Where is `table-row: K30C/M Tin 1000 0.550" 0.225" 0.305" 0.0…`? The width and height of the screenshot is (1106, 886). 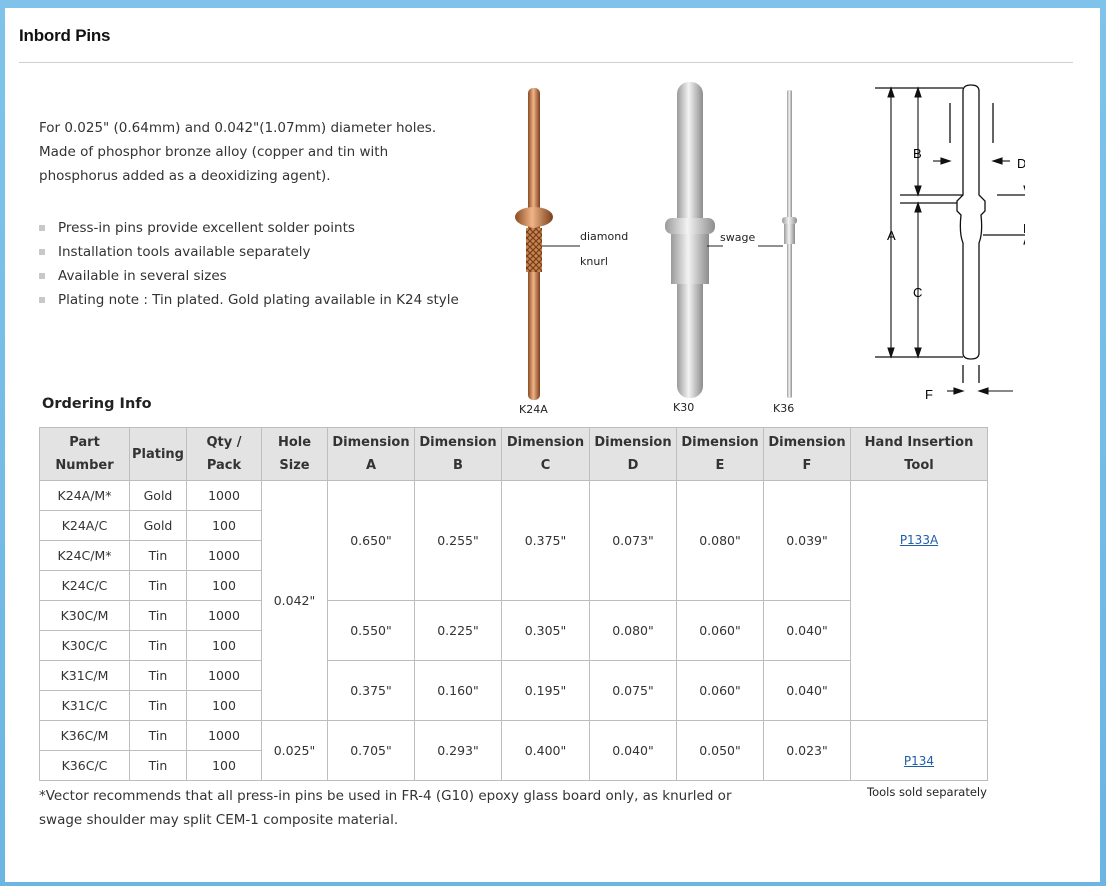 table-row: K30C/M Tin 1000 0.550" 0.225" 0.305" 0.0… is located at coordinates (513, 630).